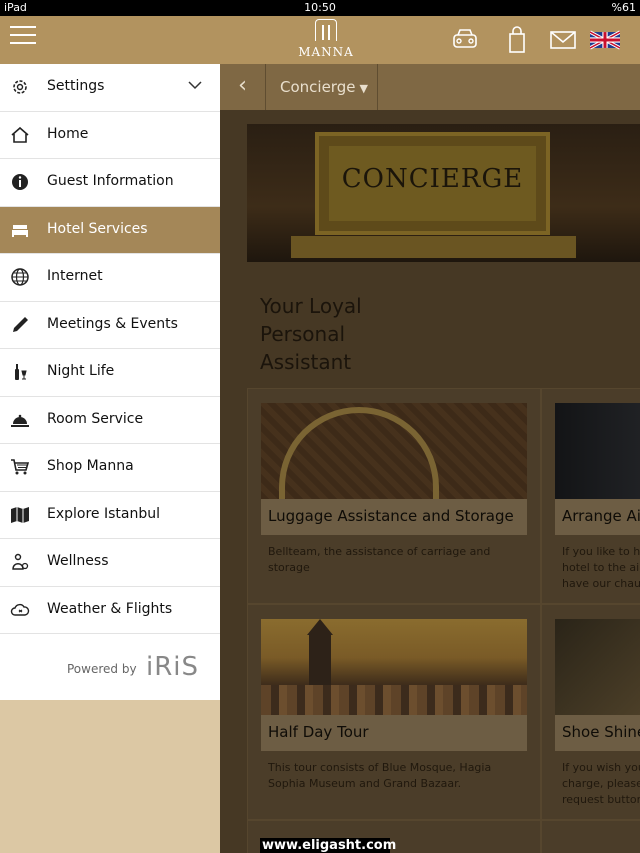 The width and height of the screenshot is (640, 853). I want to click on card-title: Arrange Air, so click(597, 517).